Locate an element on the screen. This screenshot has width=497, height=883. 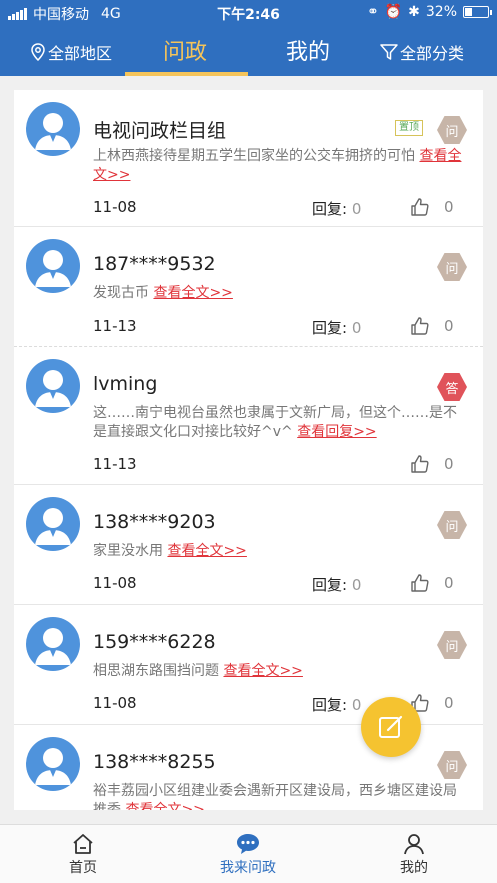
bluetooth-icon: ✱ is located at coordinates (414, 12).